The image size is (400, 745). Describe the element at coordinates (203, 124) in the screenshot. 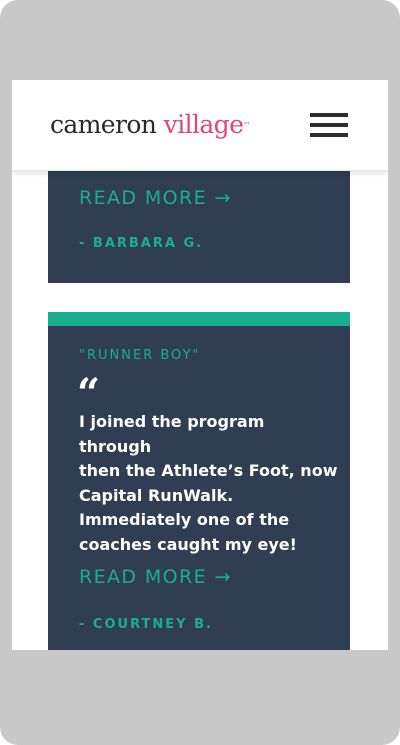

I see `logo-word-village: village` at that location.